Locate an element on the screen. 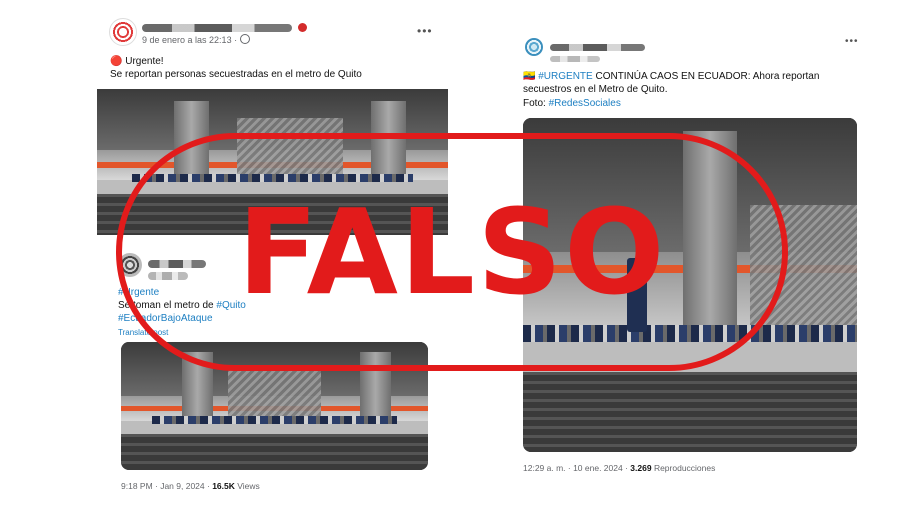  tweet-time-date: 9:18 PM · Jan 9, 2024 · is located at coordinates (165, 486).